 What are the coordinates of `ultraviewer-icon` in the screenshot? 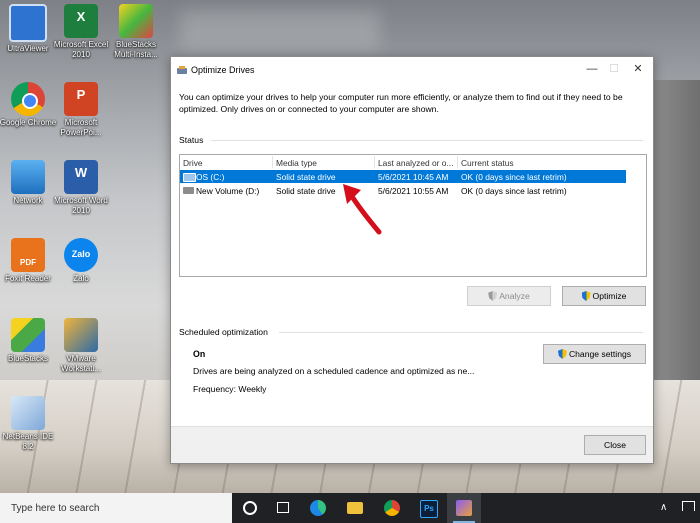 It's located at (28, 23).